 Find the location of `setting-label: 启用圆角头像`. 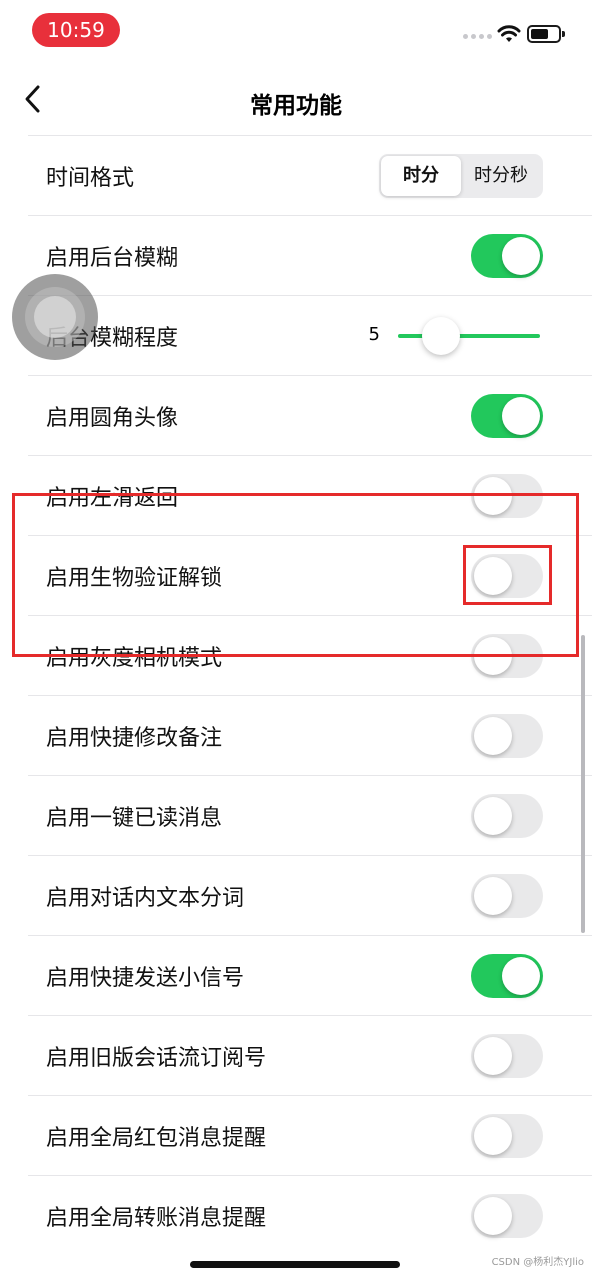

setting-label: 启用圆角头像 is located at coordinates (112, 418).